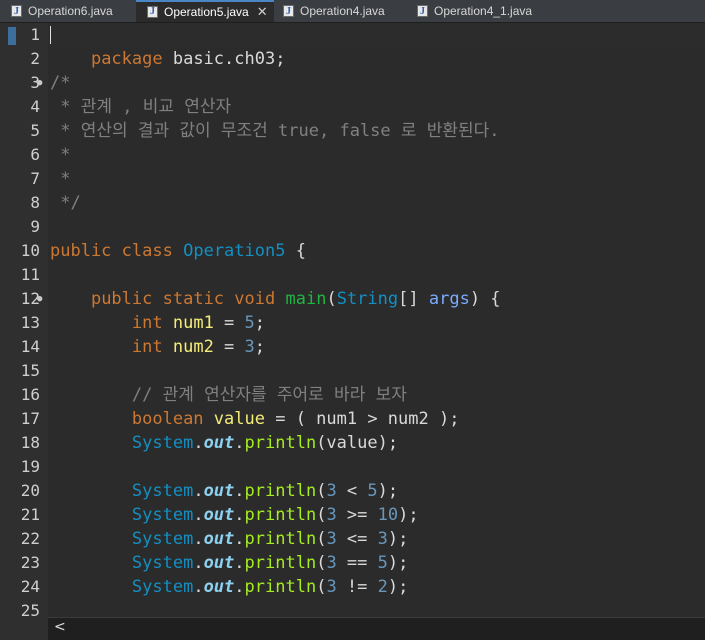  I want to click on method-name: main, so click(306, 299).